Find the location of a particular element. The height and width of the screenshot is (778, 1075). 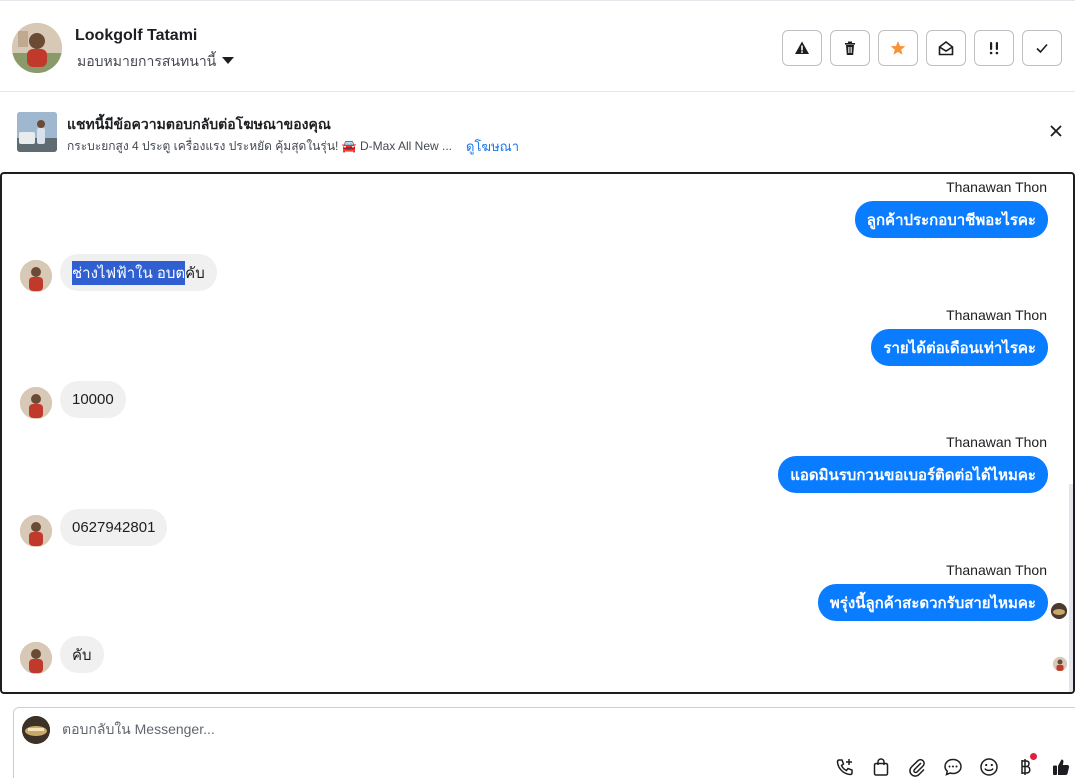

star-button is located at coordinates (898, 48).